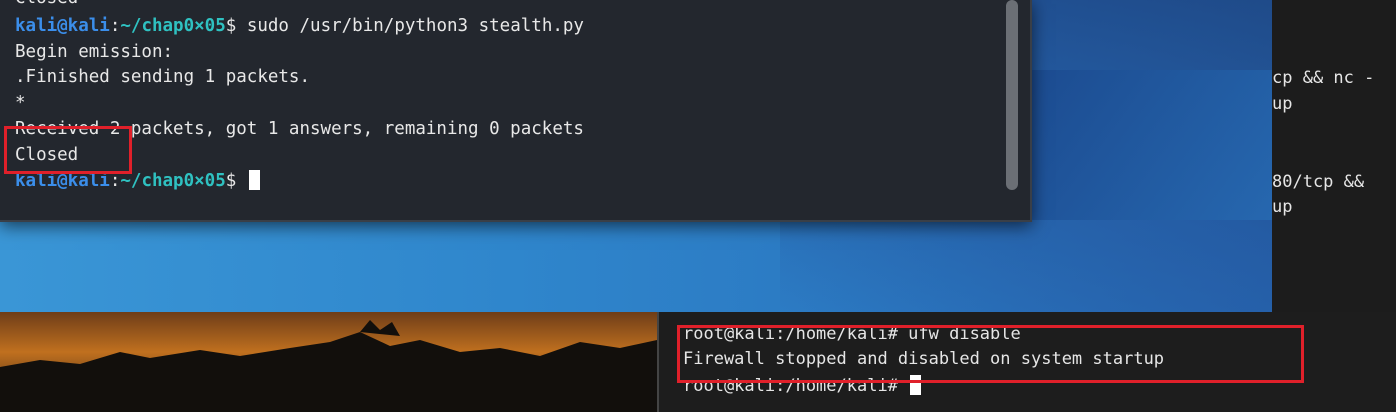 The image size is (1396, 412). I want to click on sunset-landscape-image, so click(328, 362).